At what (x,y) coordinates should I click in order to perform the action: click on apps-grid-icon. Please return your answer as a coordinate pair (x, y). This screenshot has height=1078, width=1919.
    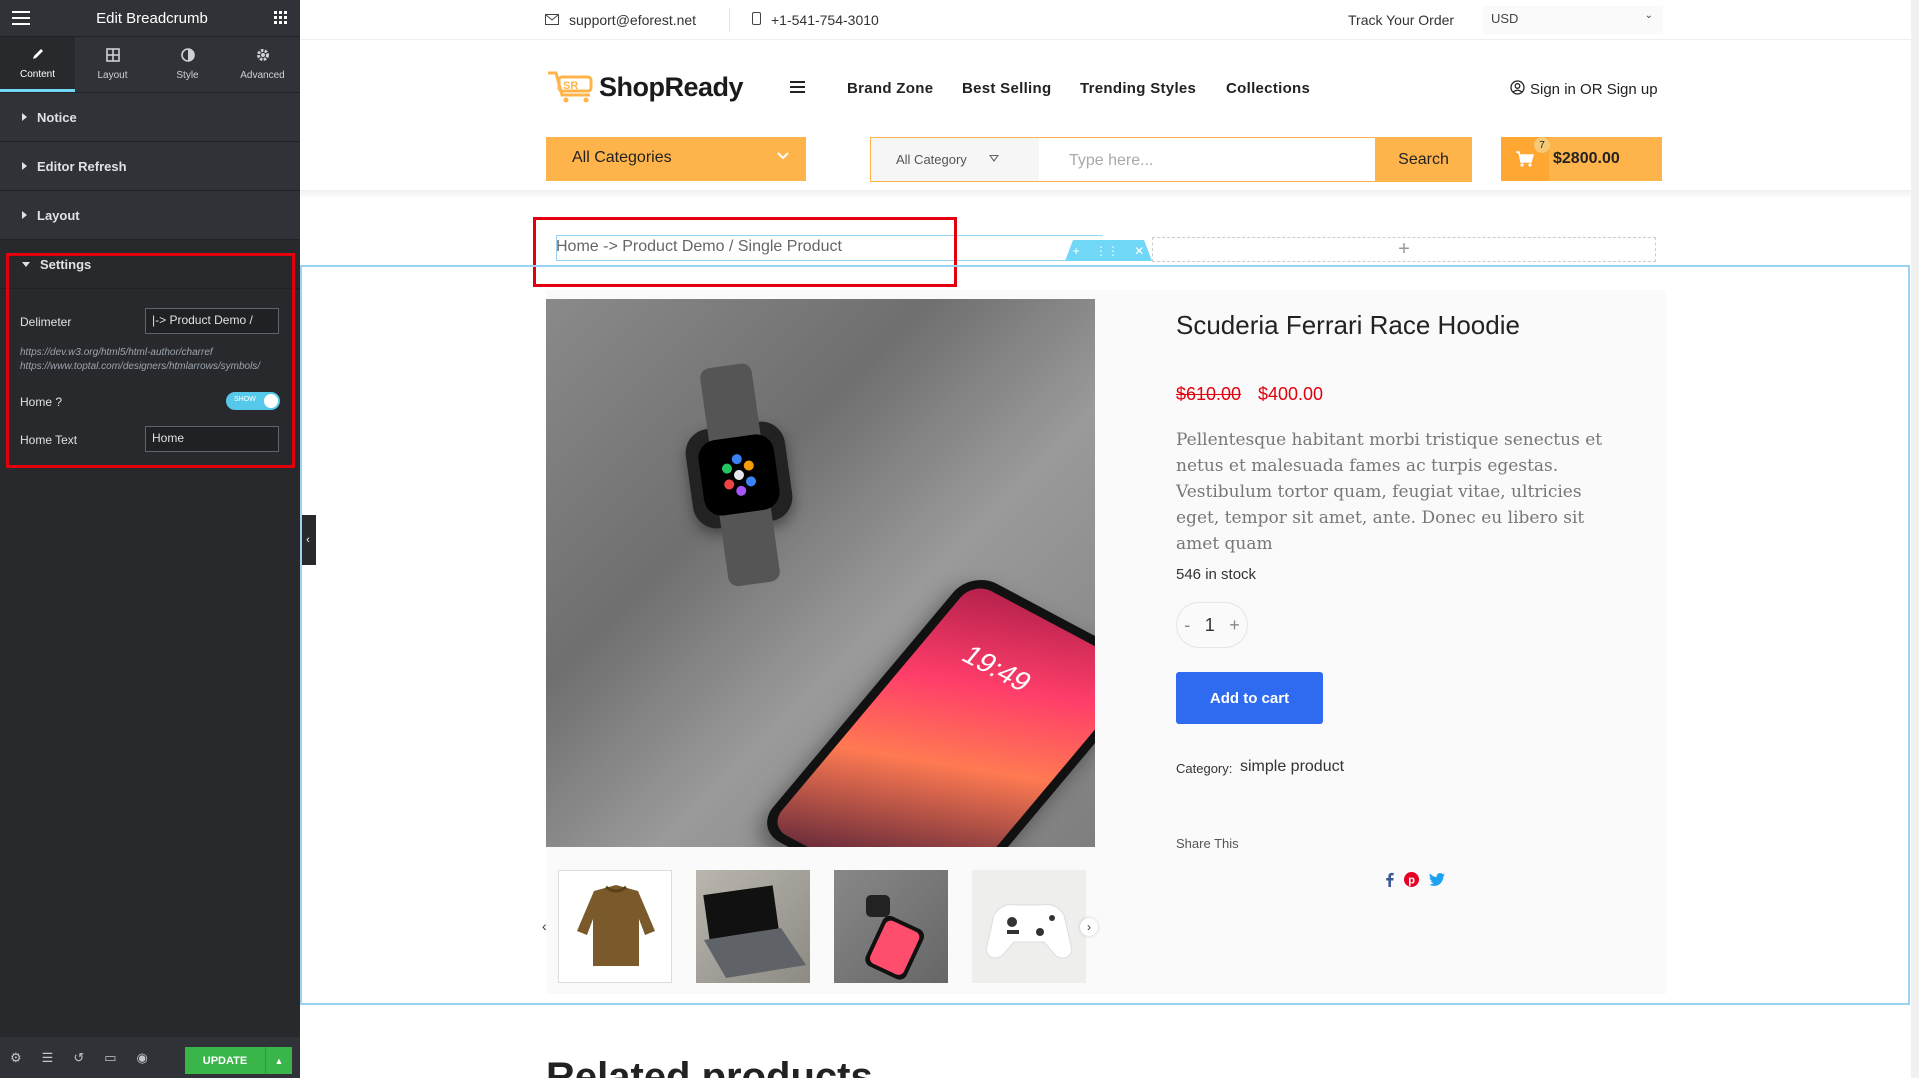
    Looking at the image, I should click on (281, 18).